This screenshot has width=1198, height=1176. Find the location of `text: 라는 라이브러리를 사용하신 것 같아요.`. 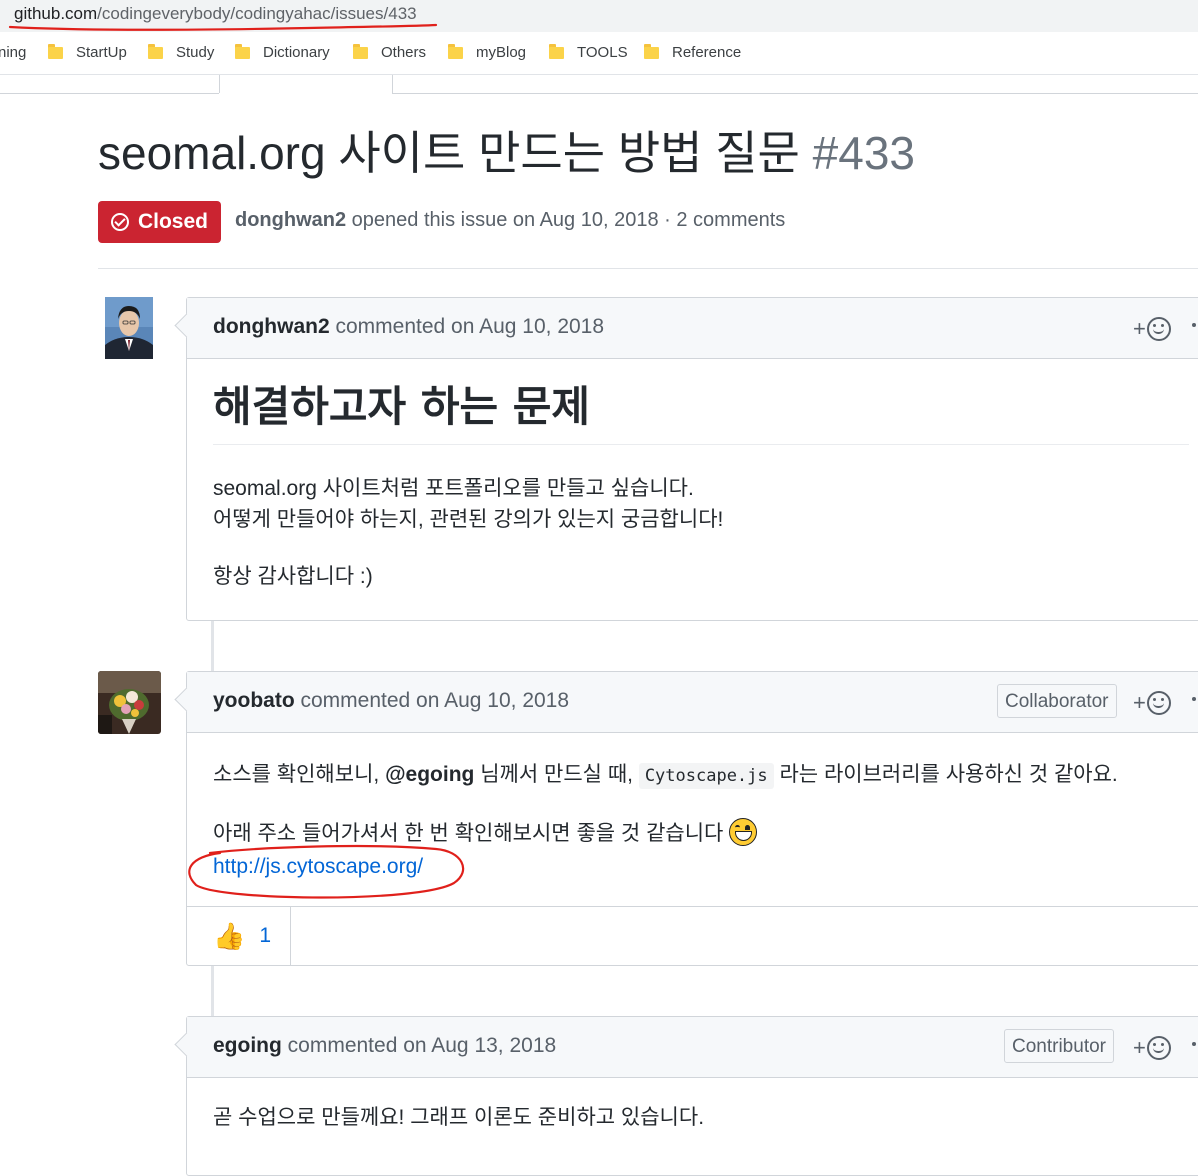

text: 라는 라이브러리를 사용하신 것 같아요. is located at coordinates (945, 774).